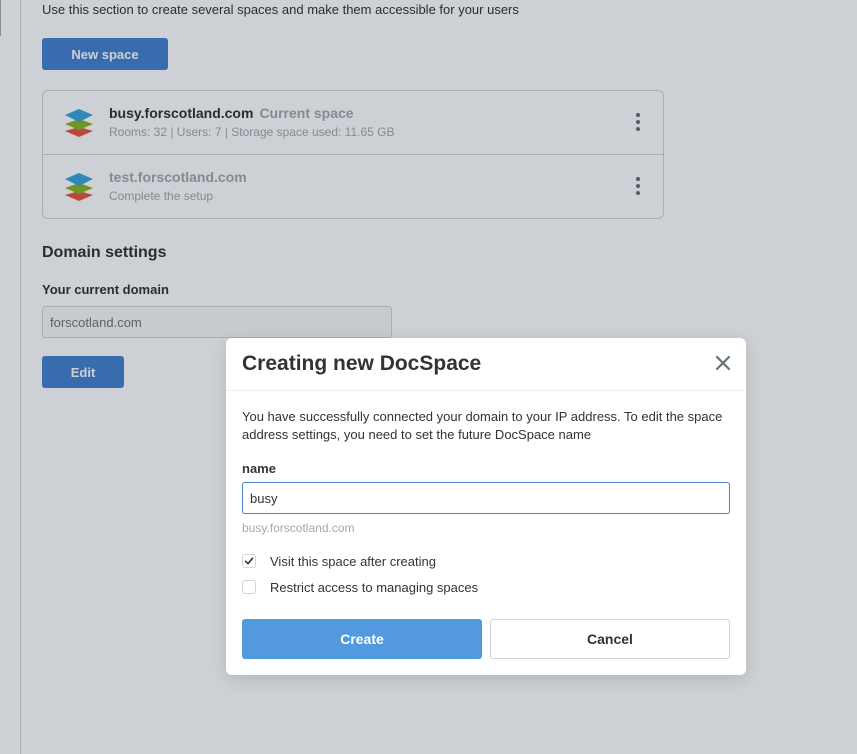  I want to click on cancel-button: Cancel, so click(610, 639).